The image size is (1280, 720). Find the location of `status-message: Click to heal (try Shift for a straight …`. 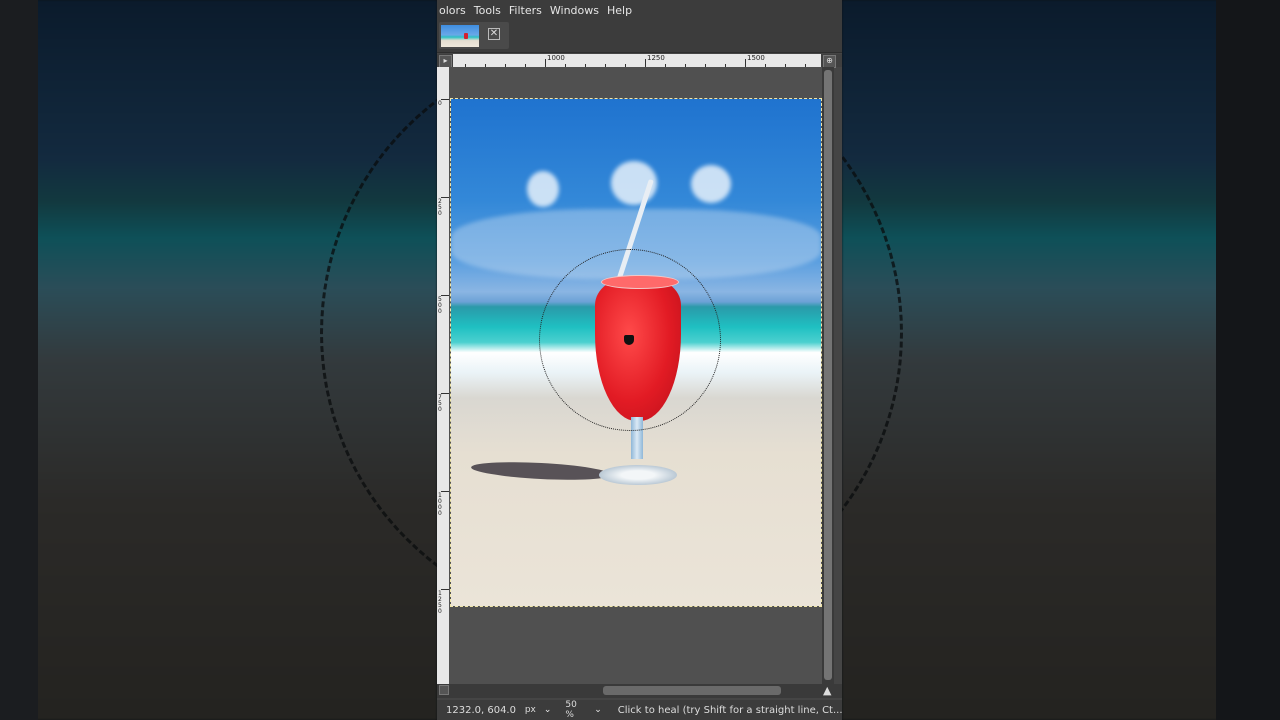

status-message: Click to heal (try Shift for a straight … is located at coordinates (730, 710).